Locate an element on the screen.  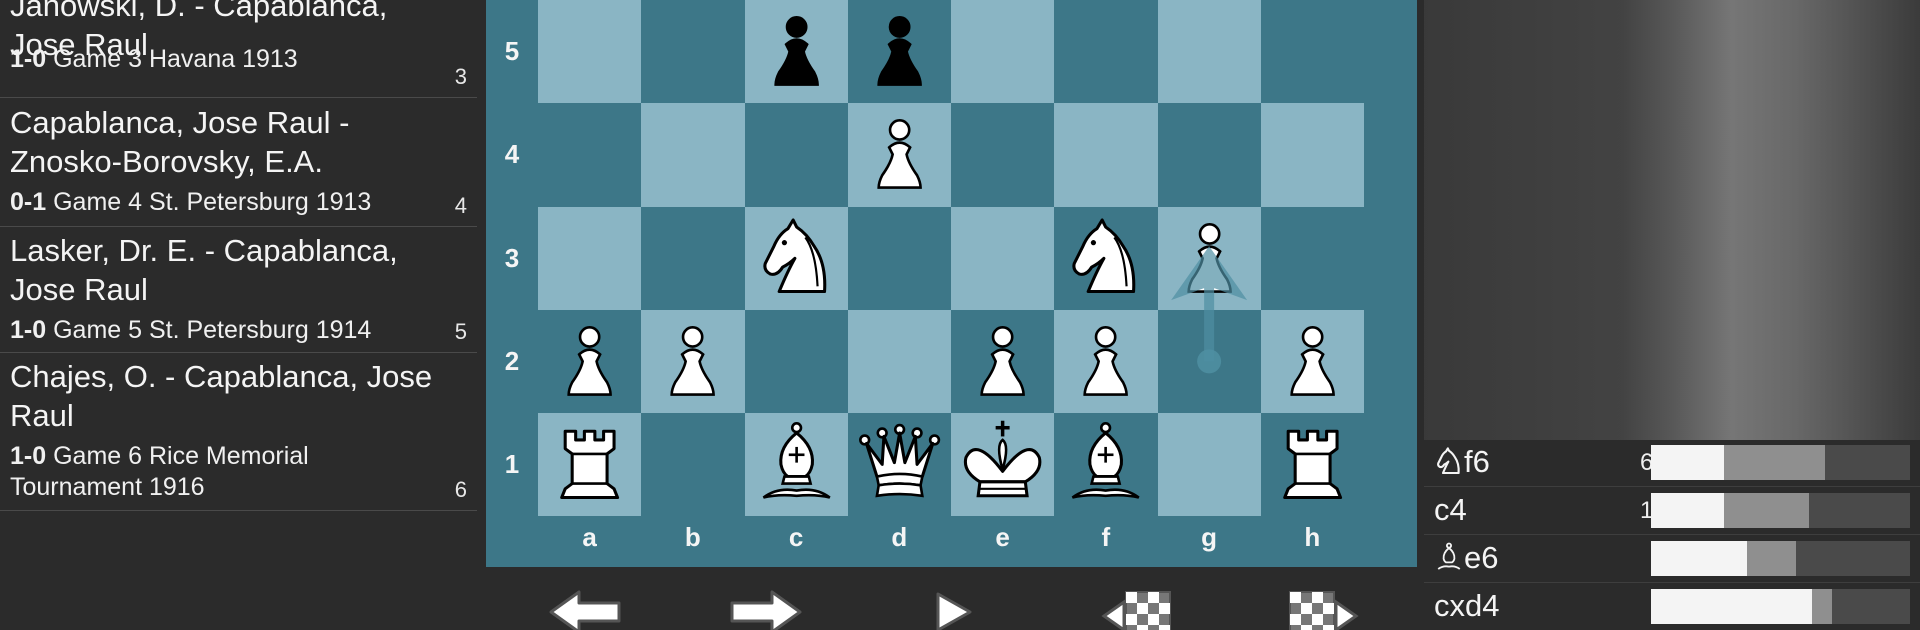
game-number: 6 is located at coordinates (460, 489).